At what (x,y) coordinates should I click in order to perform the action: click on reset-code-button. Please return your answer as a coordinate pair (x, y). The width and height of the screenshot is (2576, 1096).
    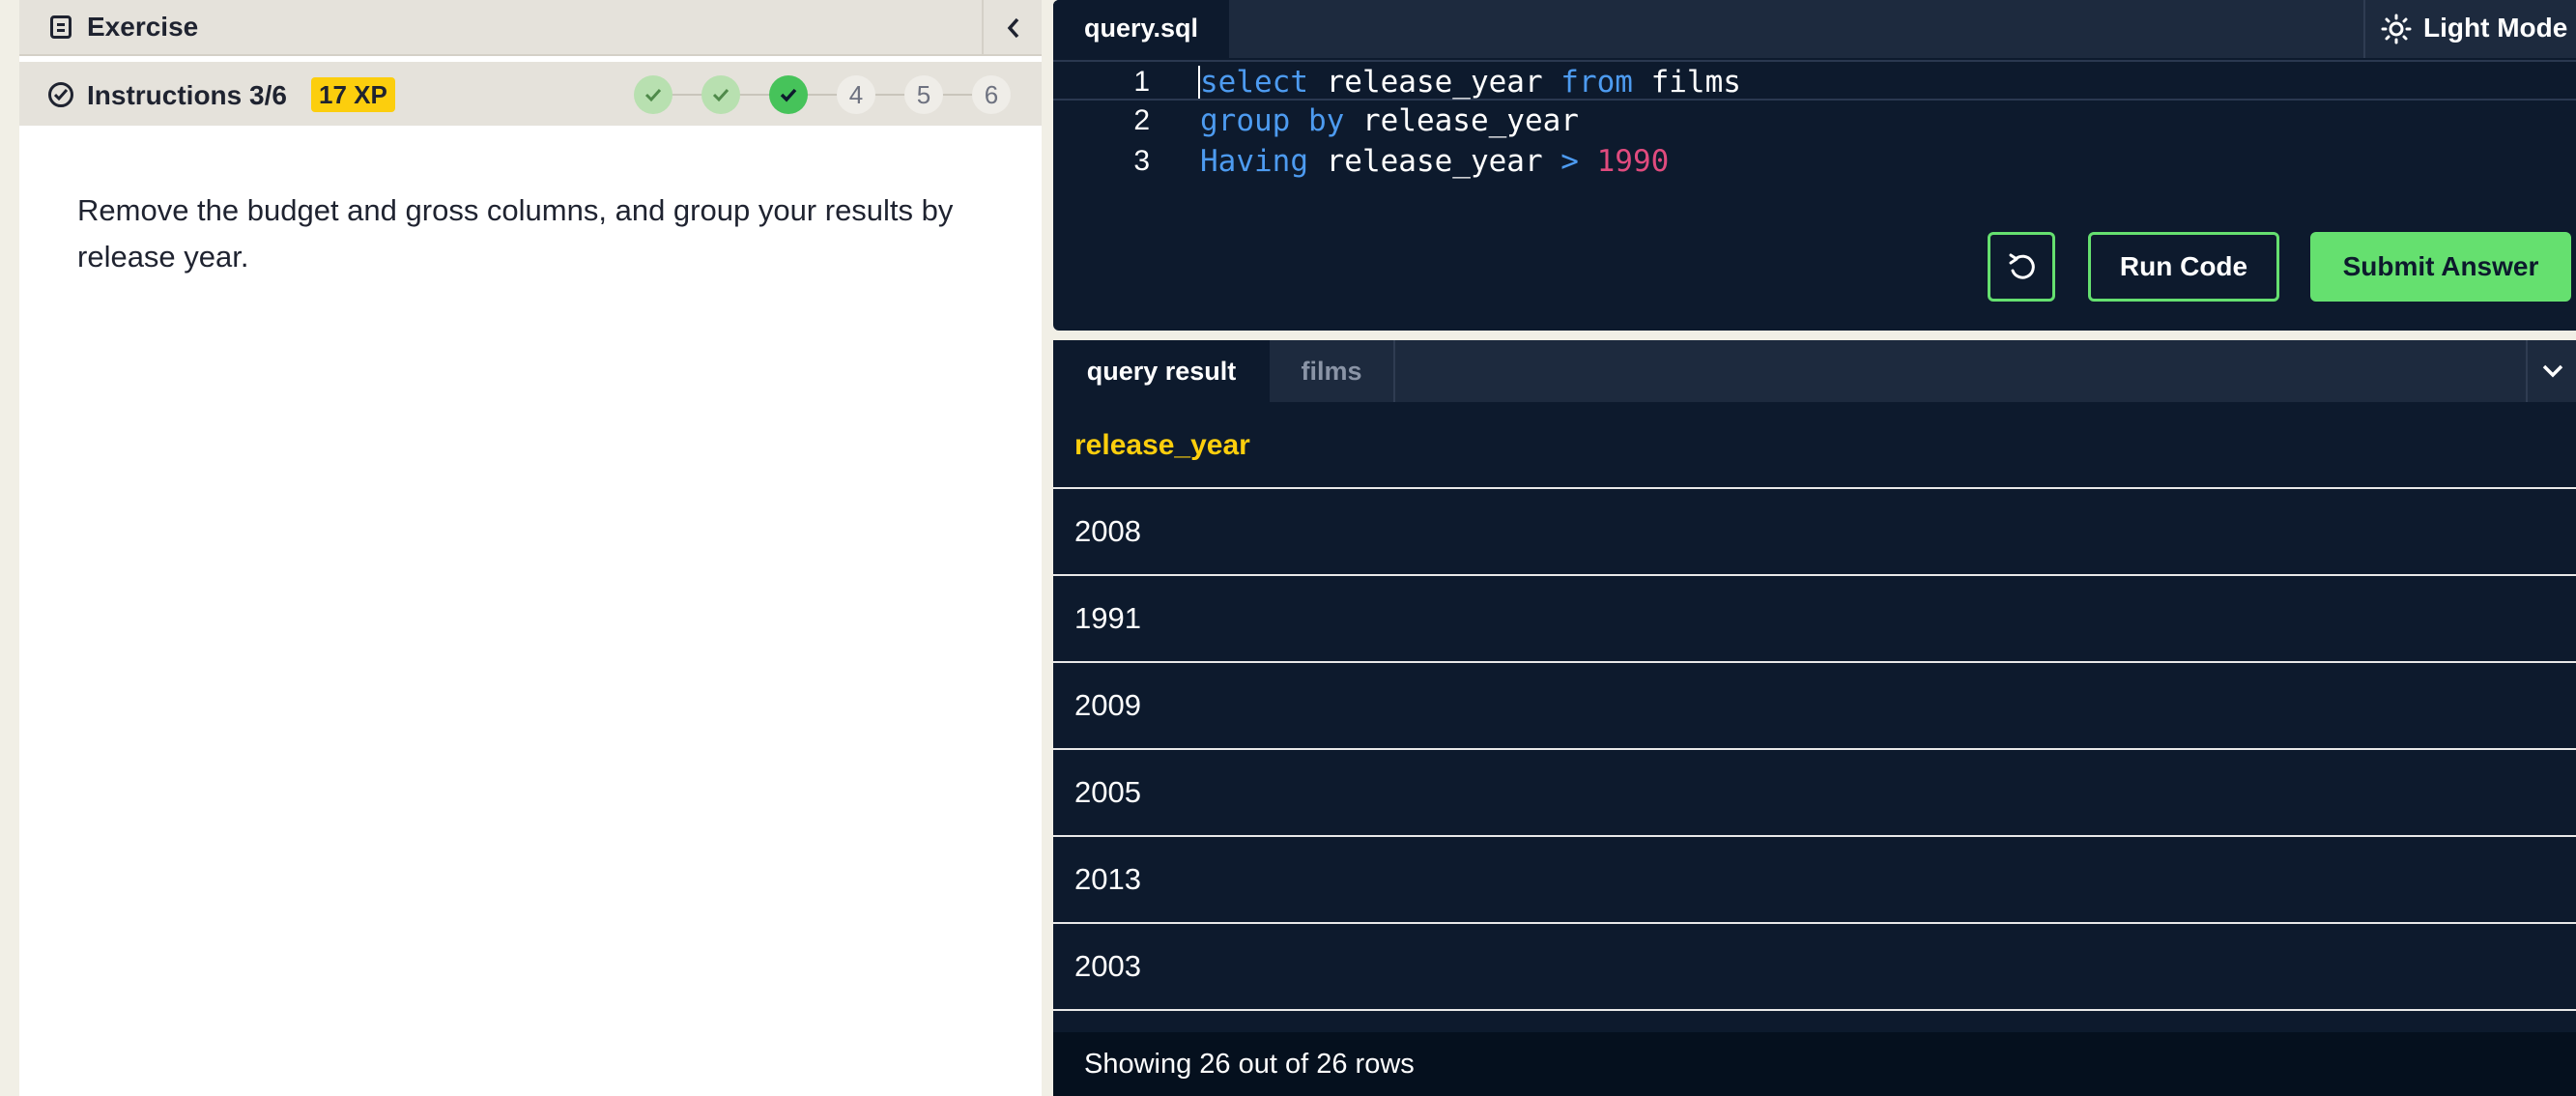
    Looking at the image, I should click on (2022, 267).